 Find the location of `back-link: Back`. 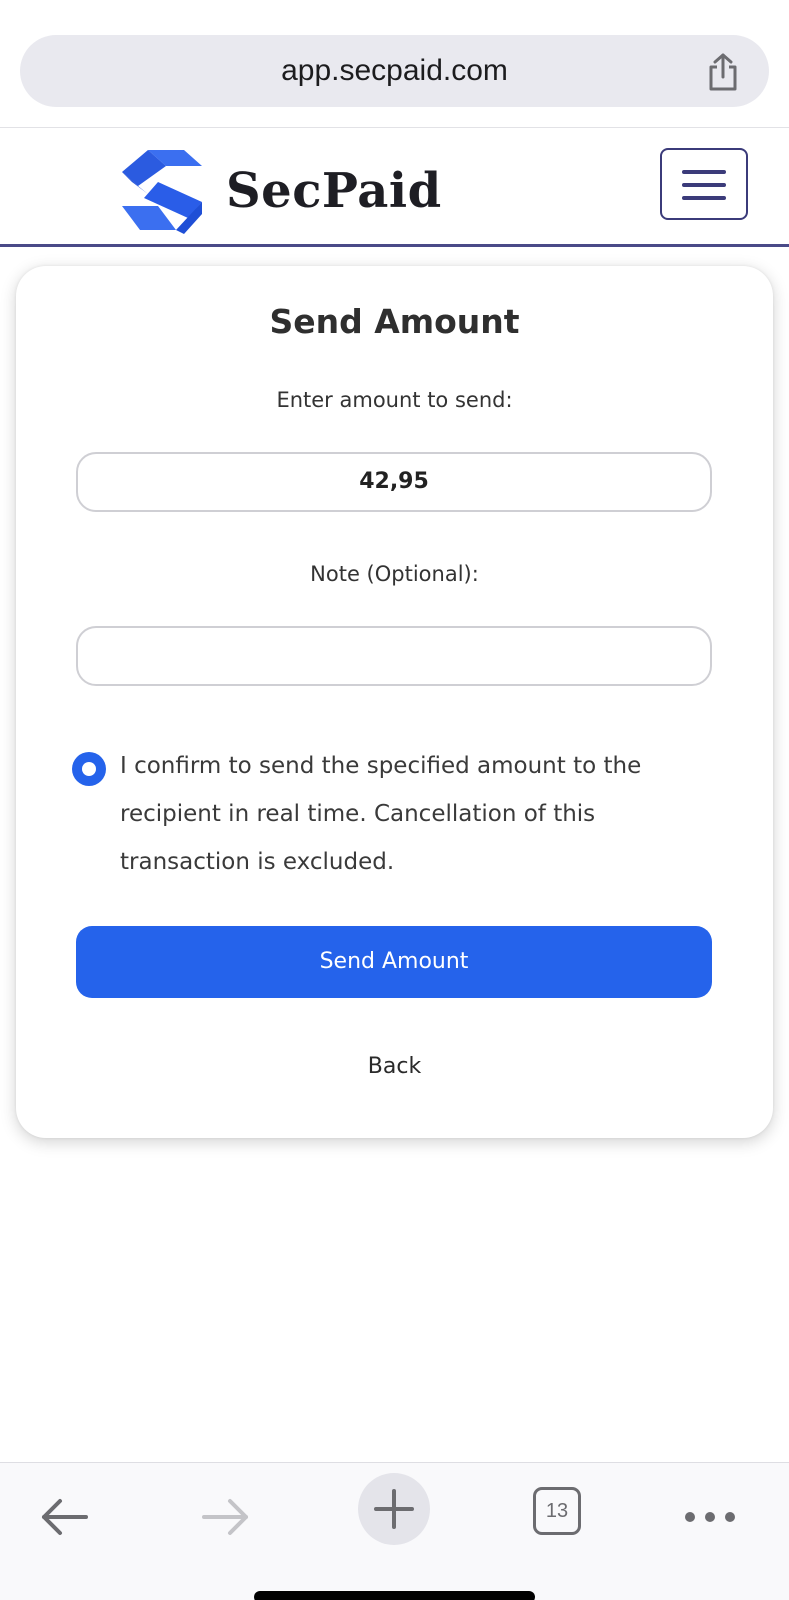

back-link: Back is located at coordinates (394, 1066).